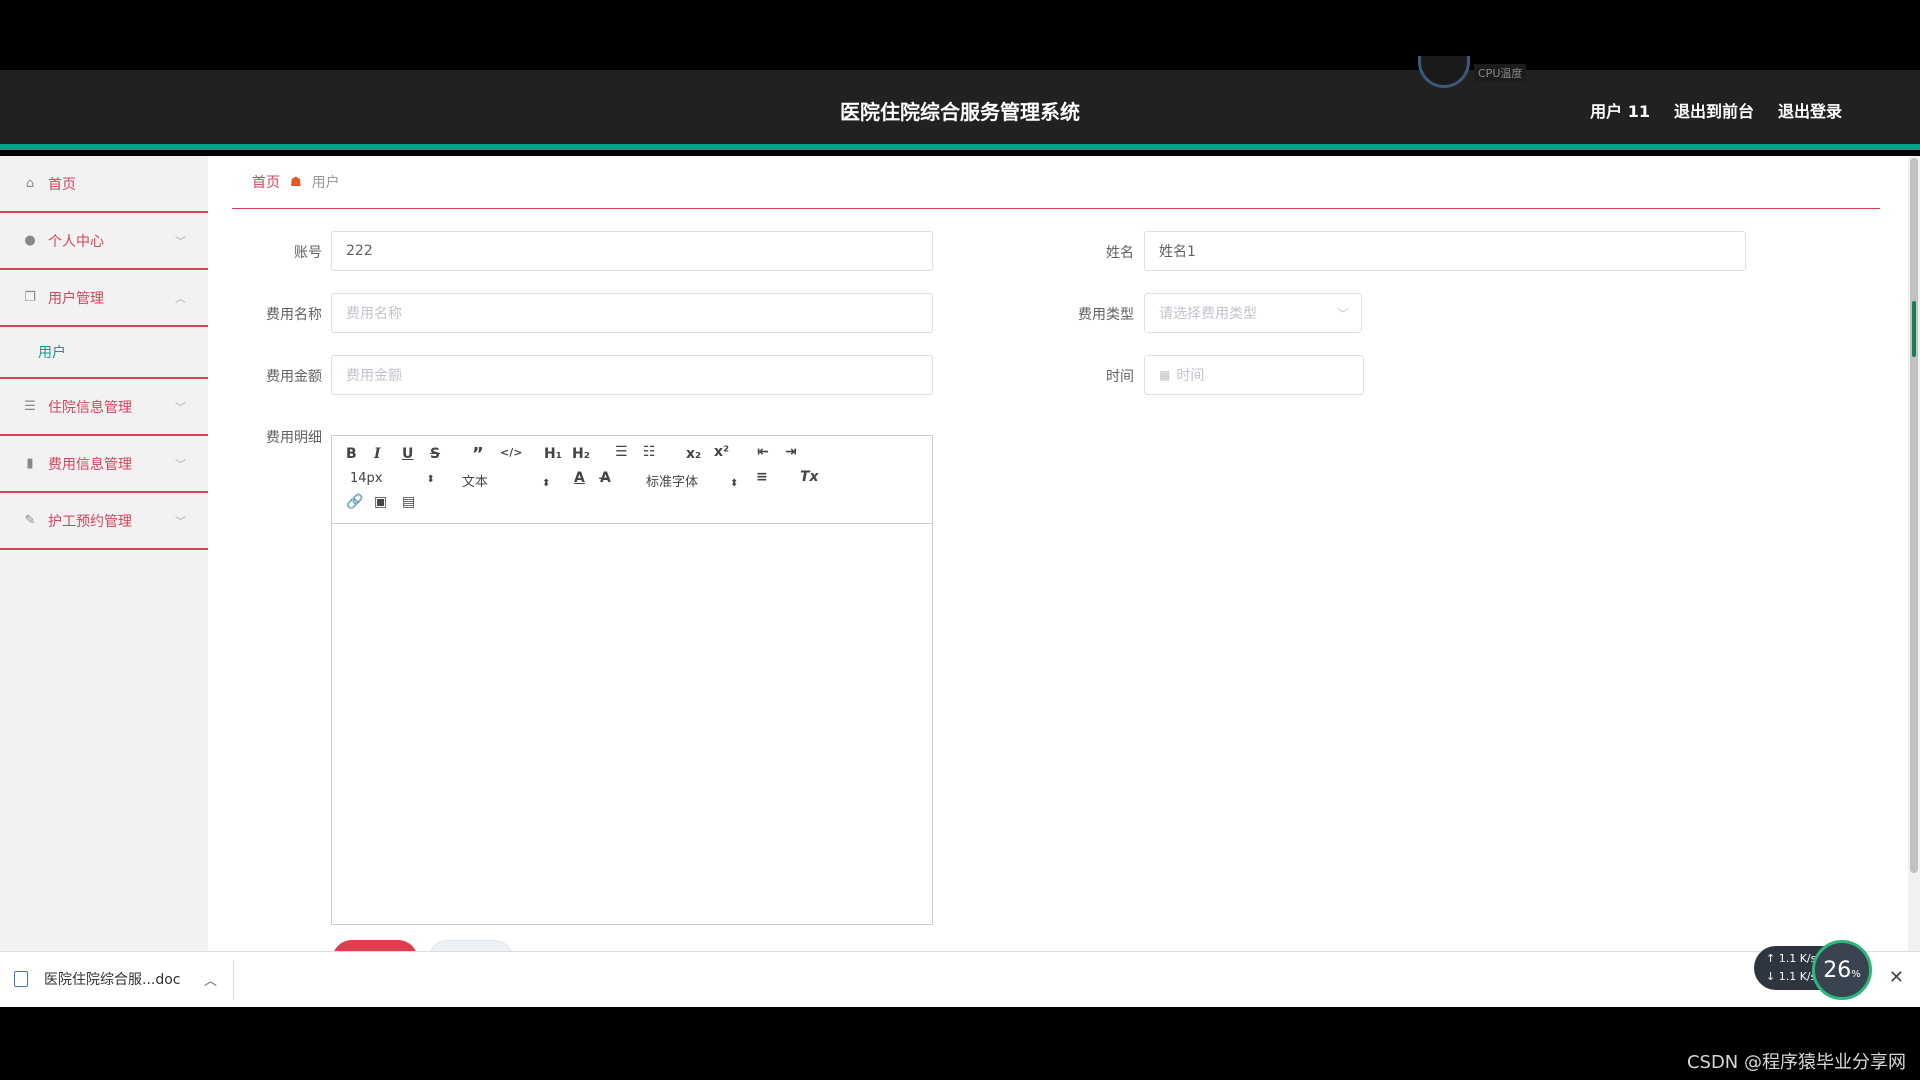 This screenshot has height=1080, width=1920. What do you see at coordinates (1914, 329) in the screenshot?
I see `scroll-indicator` at bounding box center [1914, 329].